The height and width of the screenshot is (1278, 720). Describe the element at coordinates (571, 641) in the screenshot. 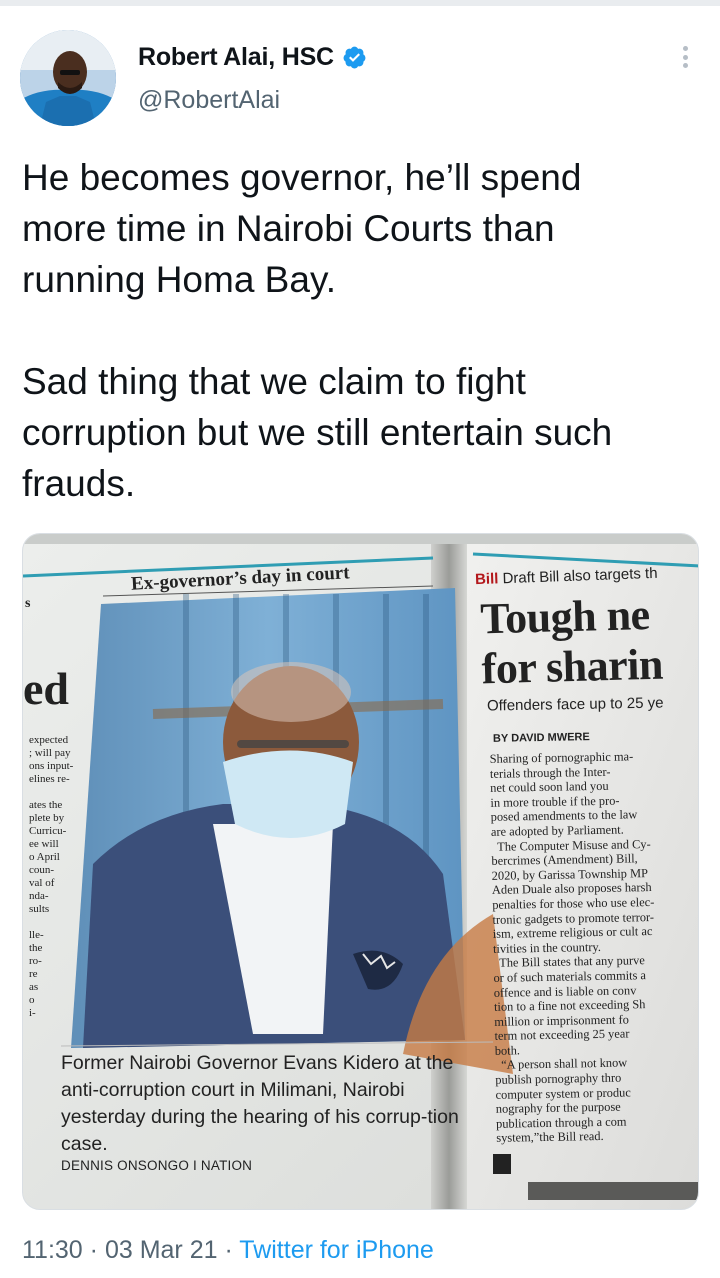

I see `article-headline: Tough ne for sharin` at that location.